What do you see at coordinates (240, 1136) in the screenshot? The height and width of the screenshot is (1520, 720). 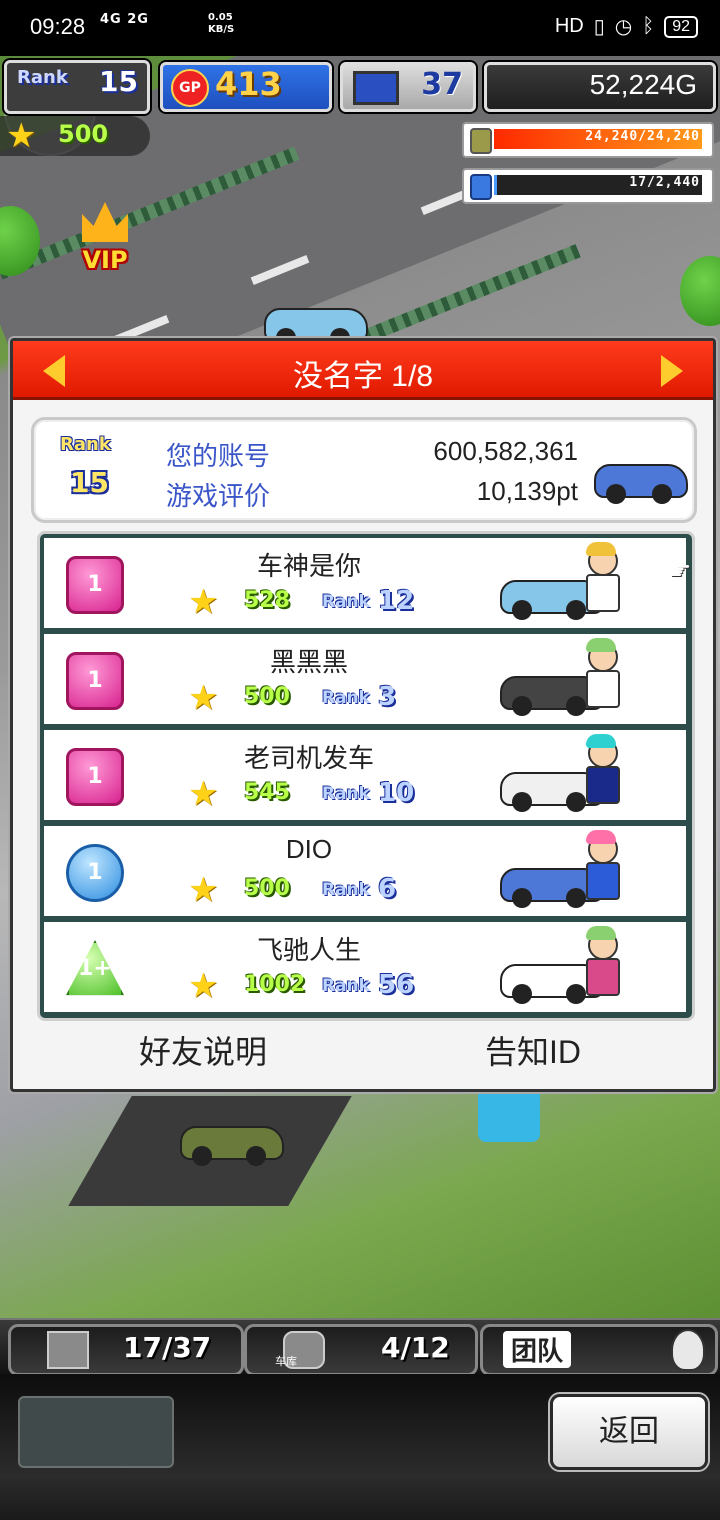 I see `parked-car` at bounding box center [240, 1136].